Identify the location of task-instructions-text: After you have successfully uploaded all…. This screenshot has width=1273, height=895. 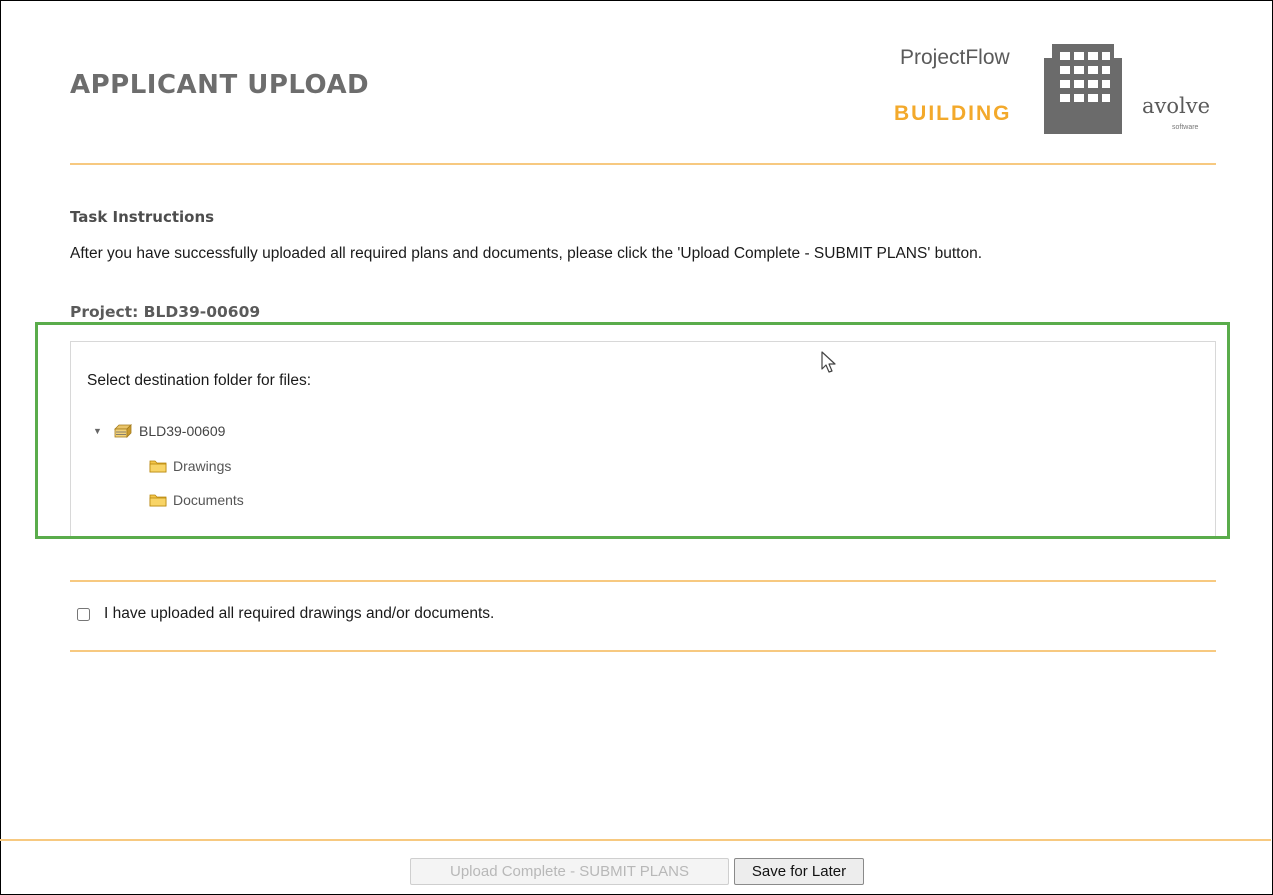
(526, 253).